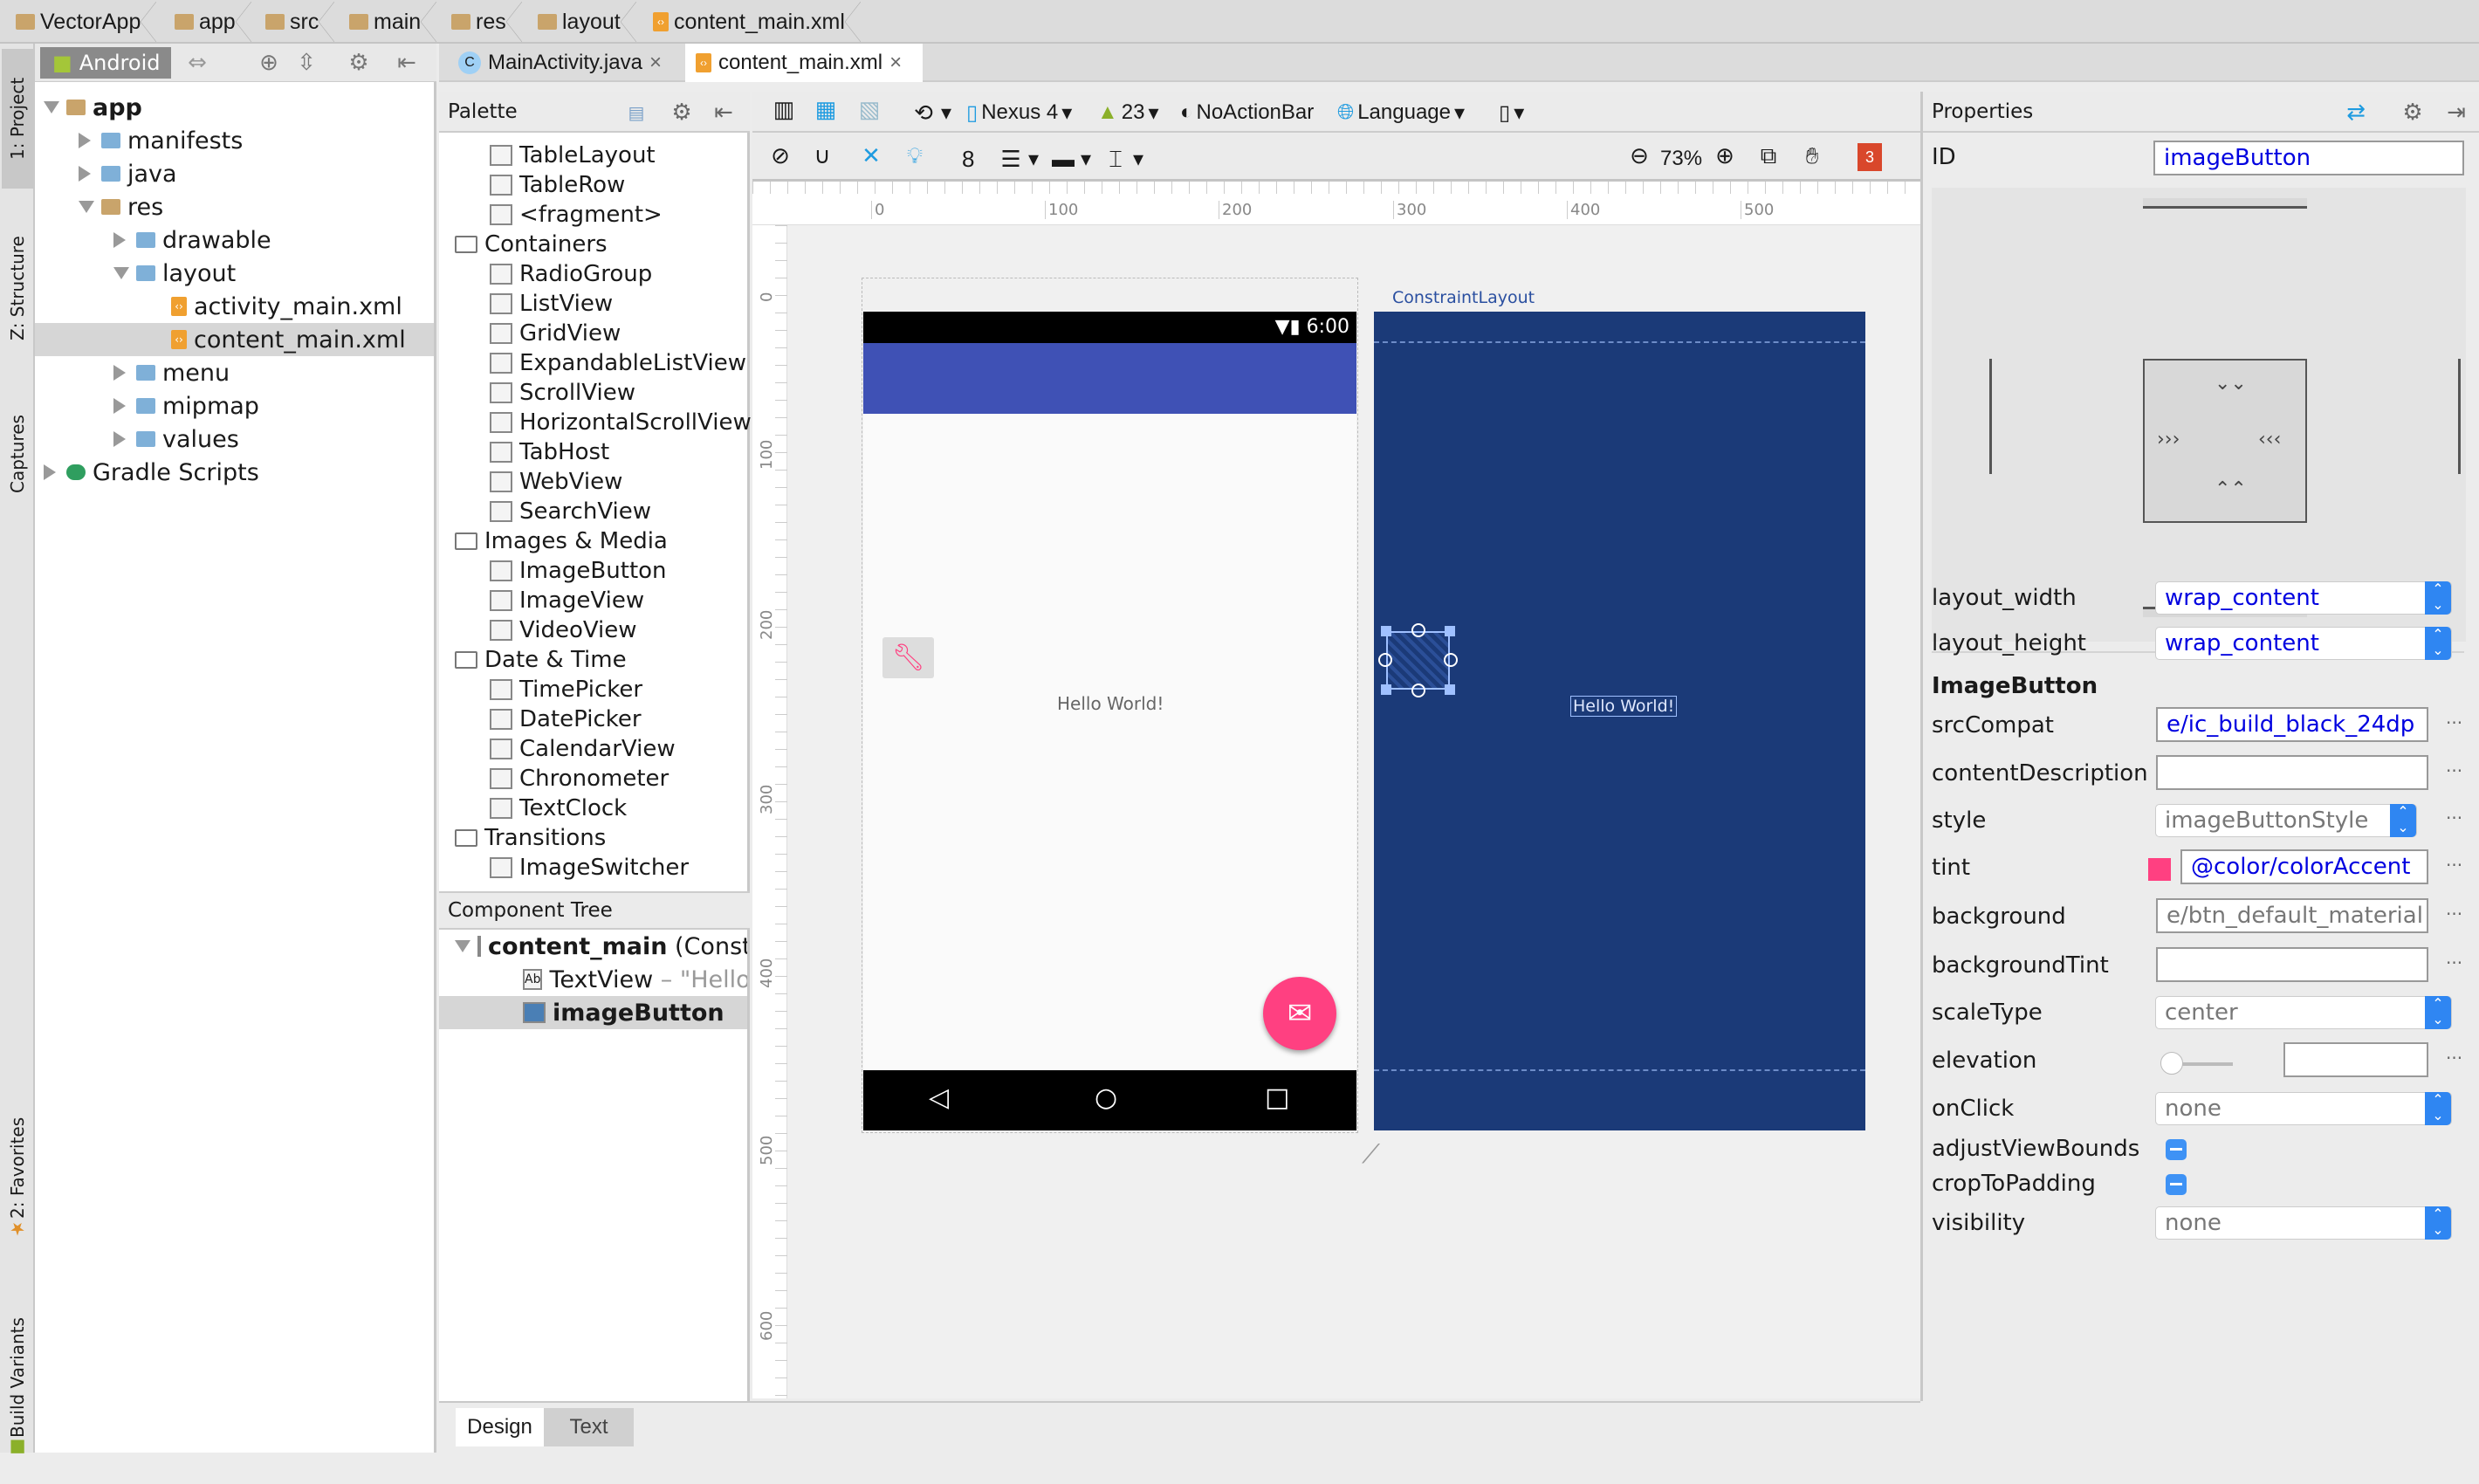 The image size is (2479, 1484). Describe the element at coordinates (500, 1427) in the screenshot. I see `tab-design: Design` at that location.